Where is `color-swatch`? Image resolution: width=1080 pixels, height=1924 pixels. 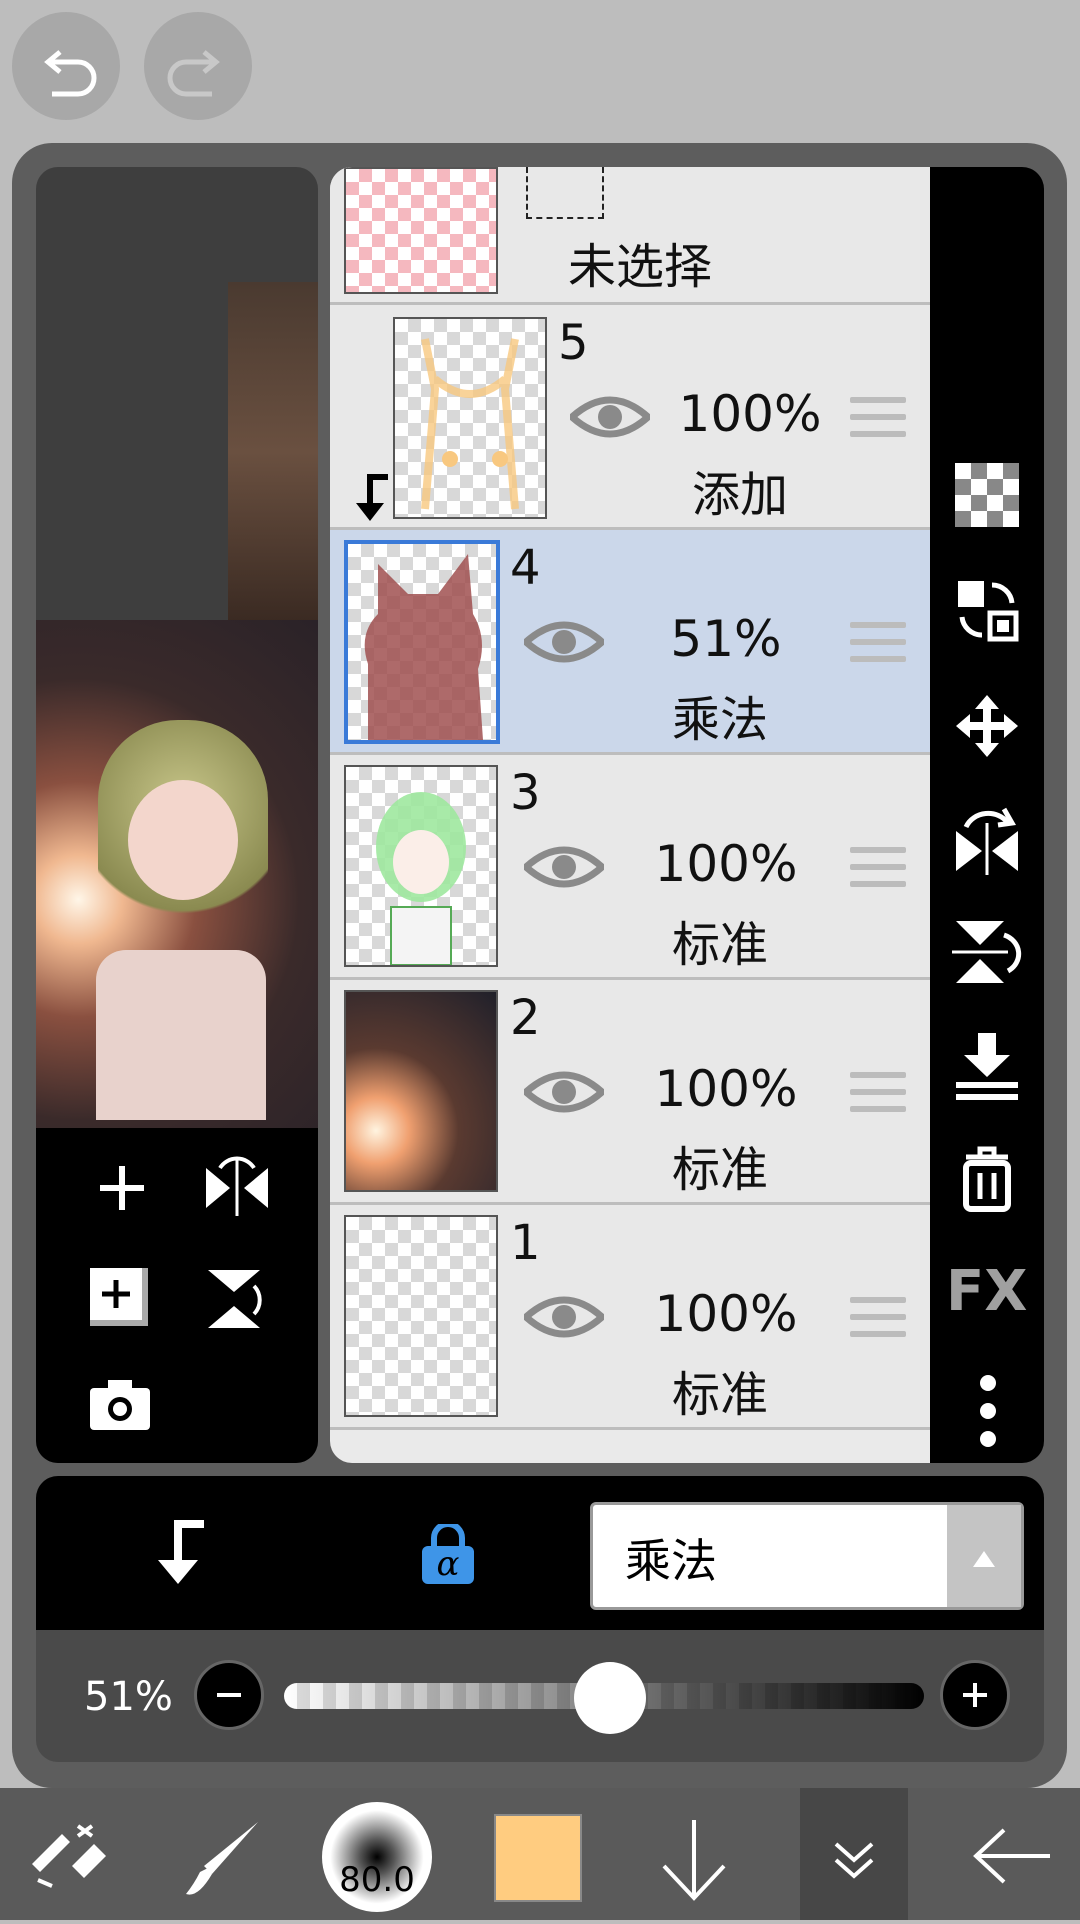 color-swatch is located at coordinates (538, 1858).